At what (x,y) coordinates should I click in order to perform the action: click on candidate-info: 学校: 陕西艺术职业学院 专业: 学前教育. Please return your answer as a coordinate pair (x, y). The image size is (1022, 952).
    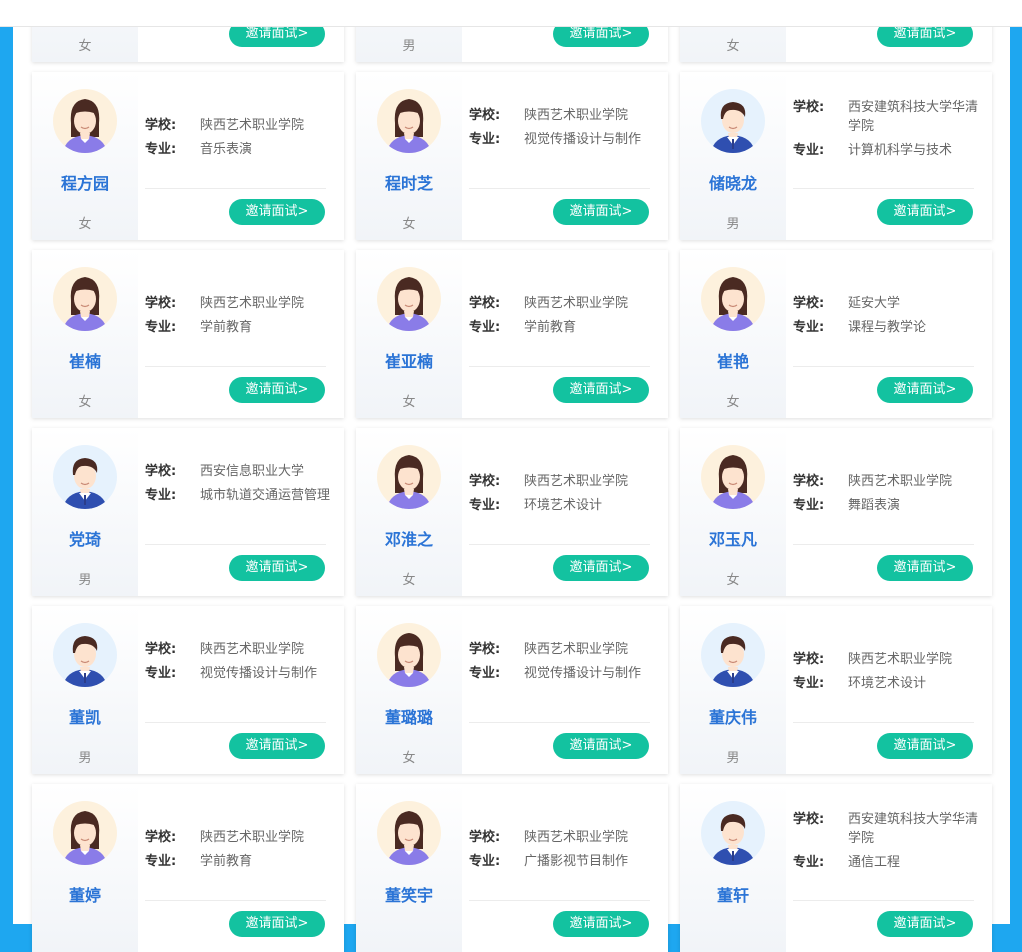
    Looking at the image, I should click on (241, 852).